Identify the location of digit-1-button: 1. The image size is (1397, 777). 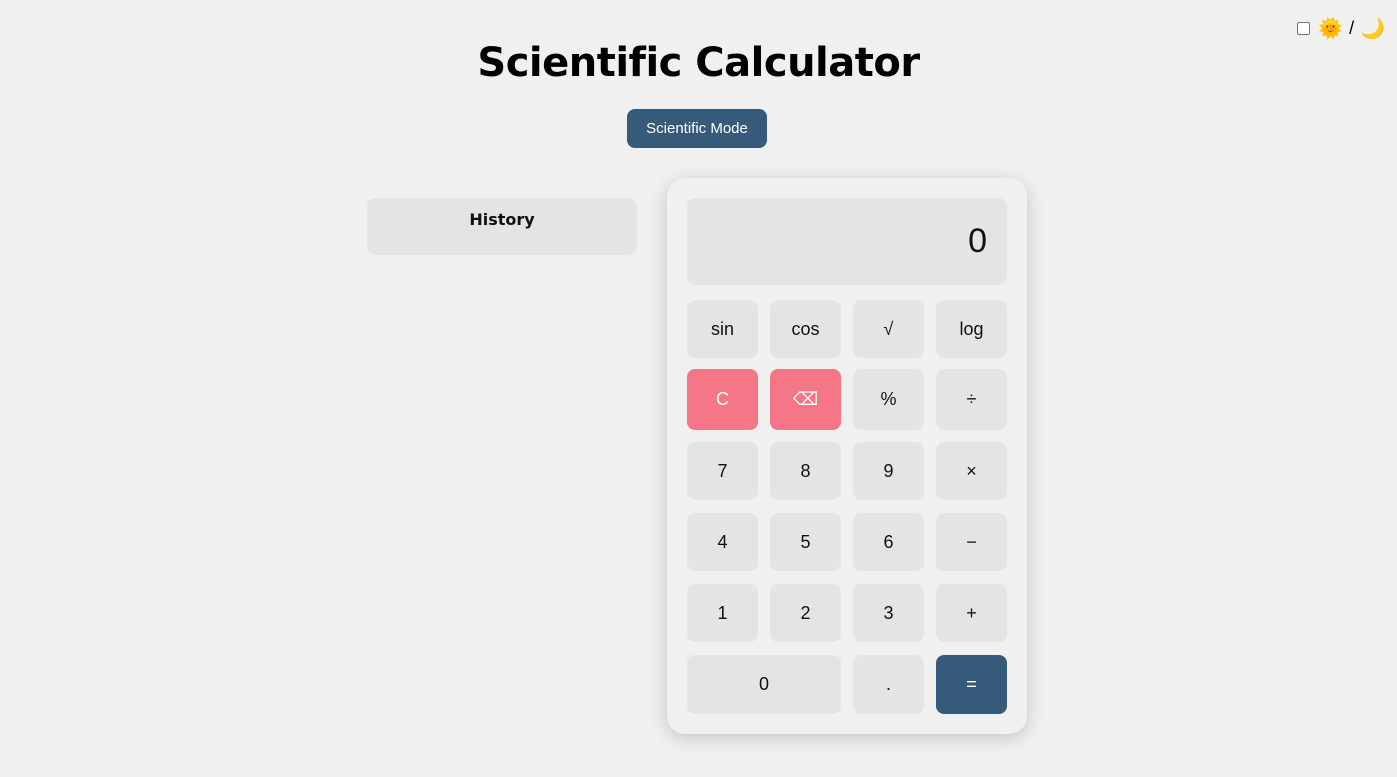
(722, 613).